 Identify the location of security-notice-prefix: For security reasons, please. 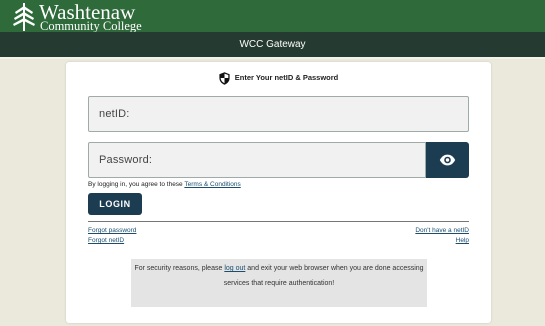
(179, 268).